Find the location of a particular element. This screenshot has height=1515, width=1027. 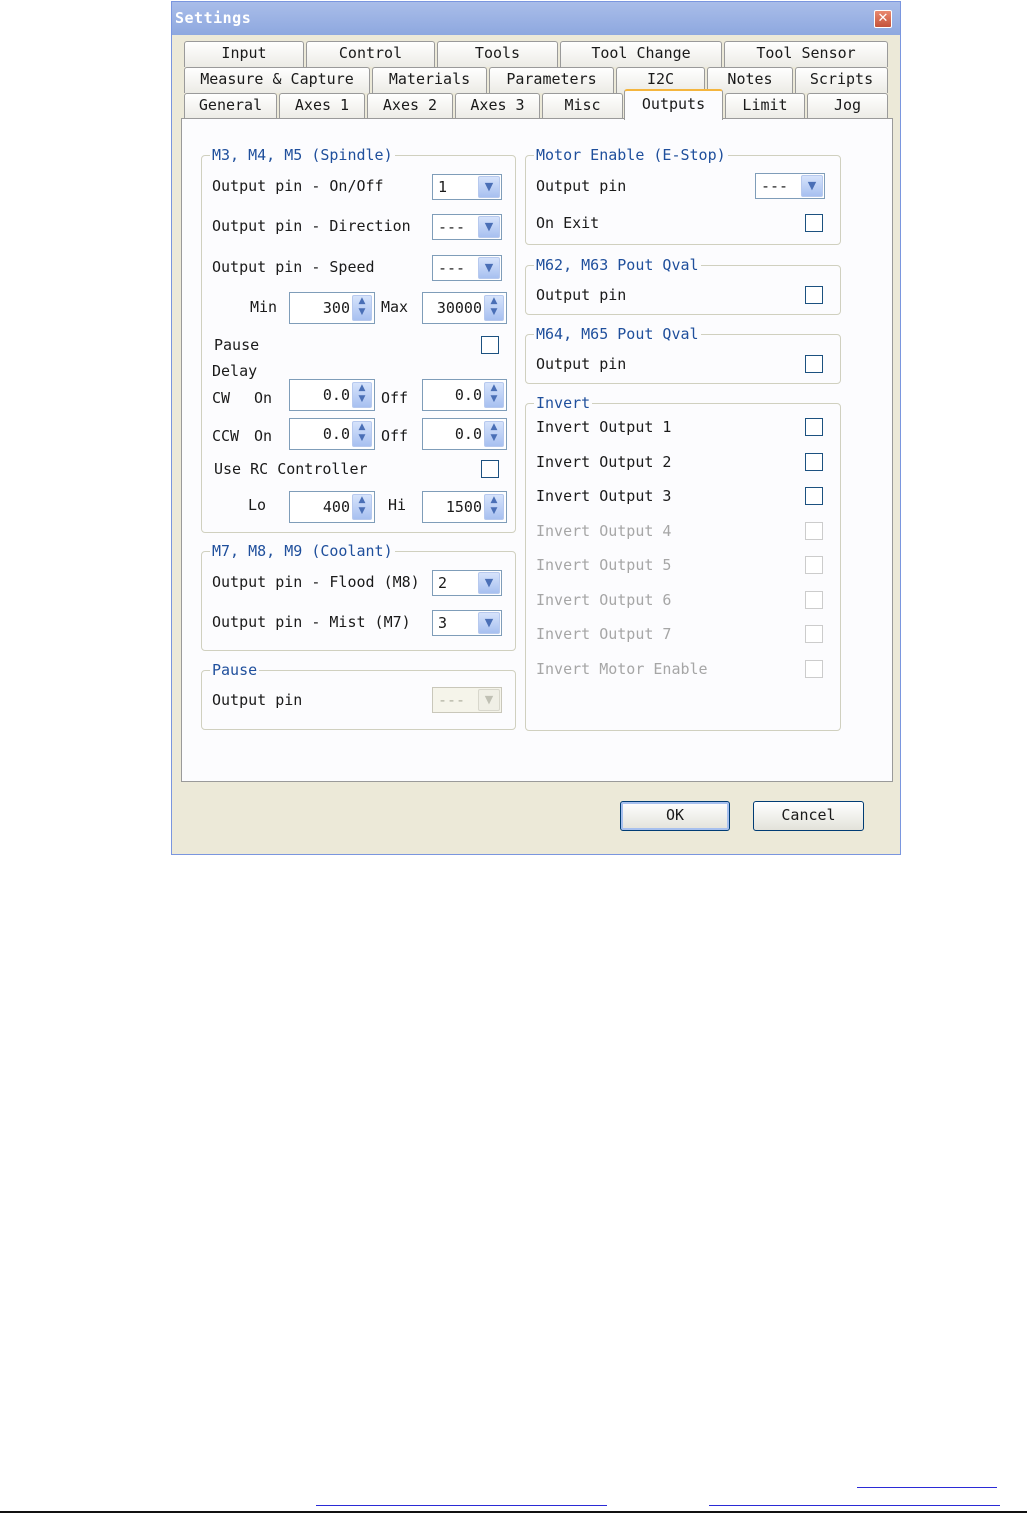

invert-output-1-checkbox is located at coordinates (814, 427).